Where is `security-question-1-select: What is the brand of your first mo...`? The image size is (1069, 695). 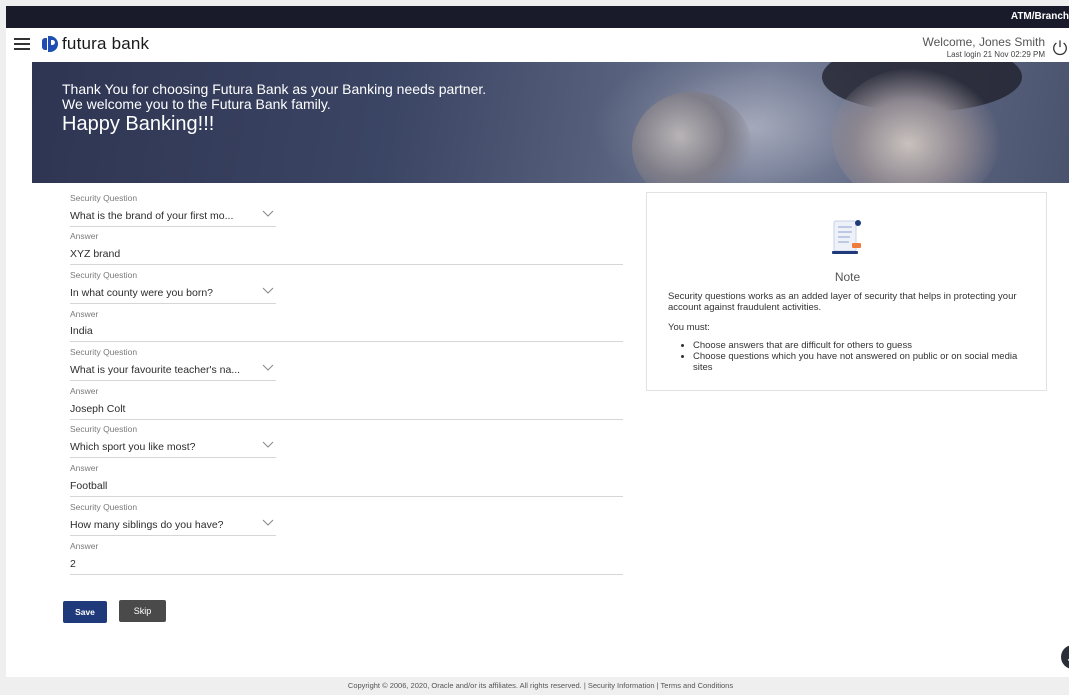 security-question-1-select: What is the brand of your first mo... is located at coordinates (173, 217).